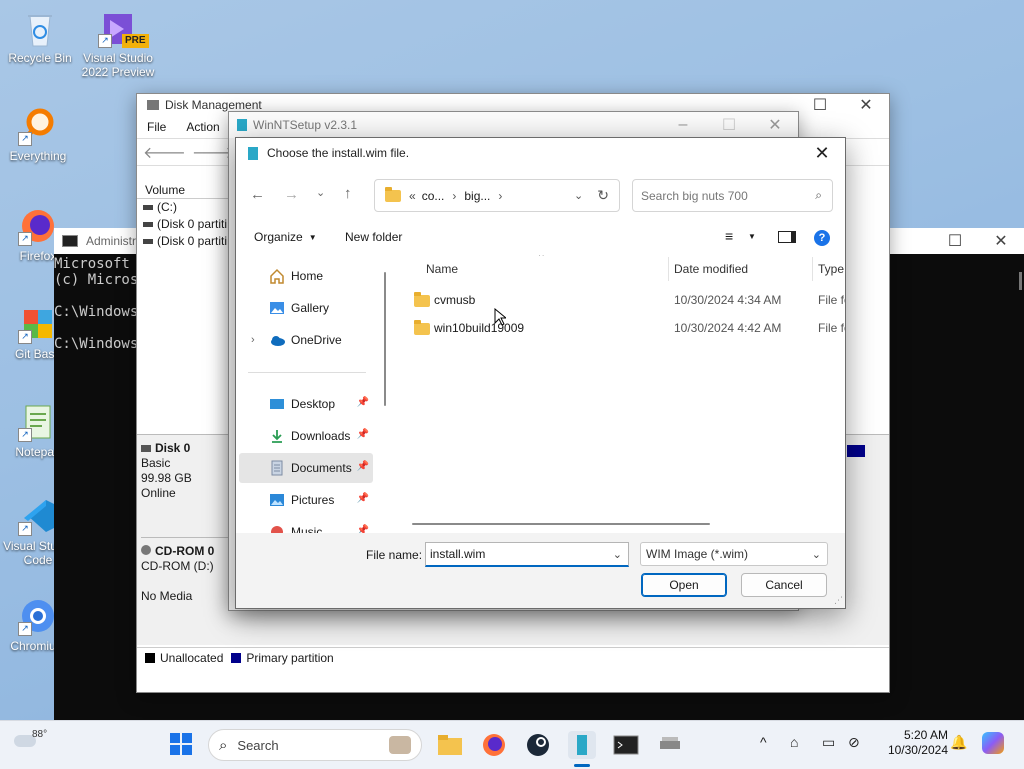 The width and height of the screenshot is (1024, 769). I want to click on search-box: Search big nuts 700 ⌕, so click(732, 195).